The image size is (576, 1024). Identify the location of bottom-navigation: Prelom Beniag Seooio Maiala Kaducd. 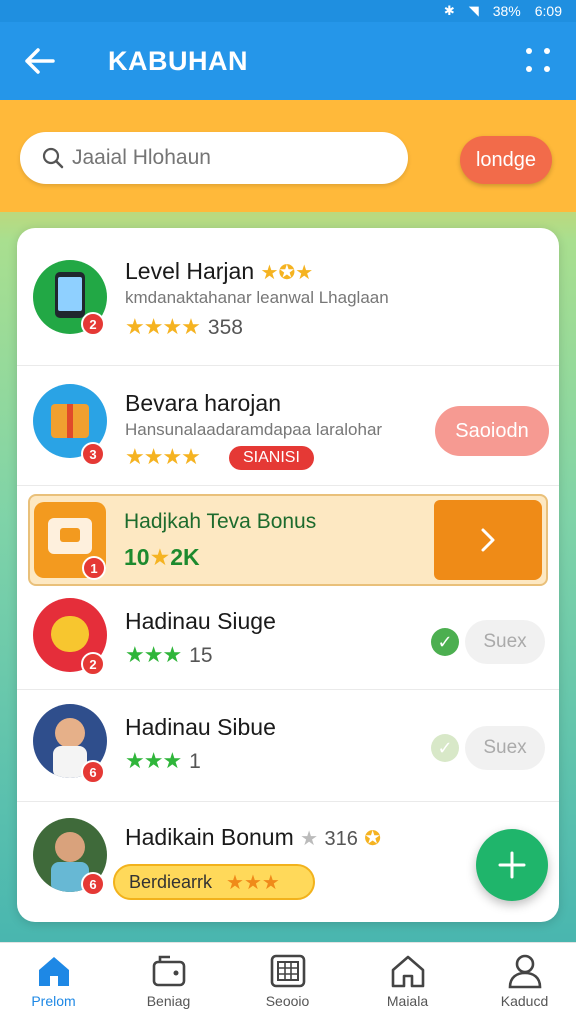
(288, 983).